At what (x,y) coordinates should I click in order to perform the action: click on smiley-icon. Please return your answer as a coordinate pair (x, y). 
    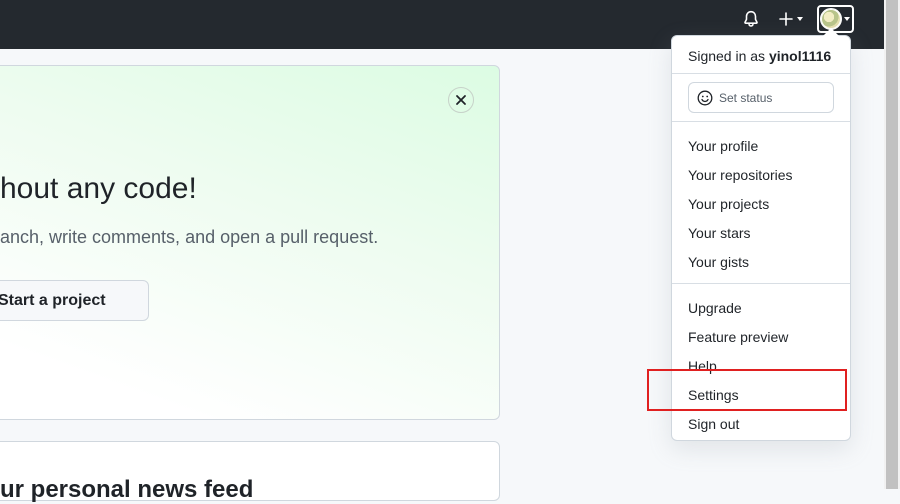
    Looking at the image, I should click on (705, 97).